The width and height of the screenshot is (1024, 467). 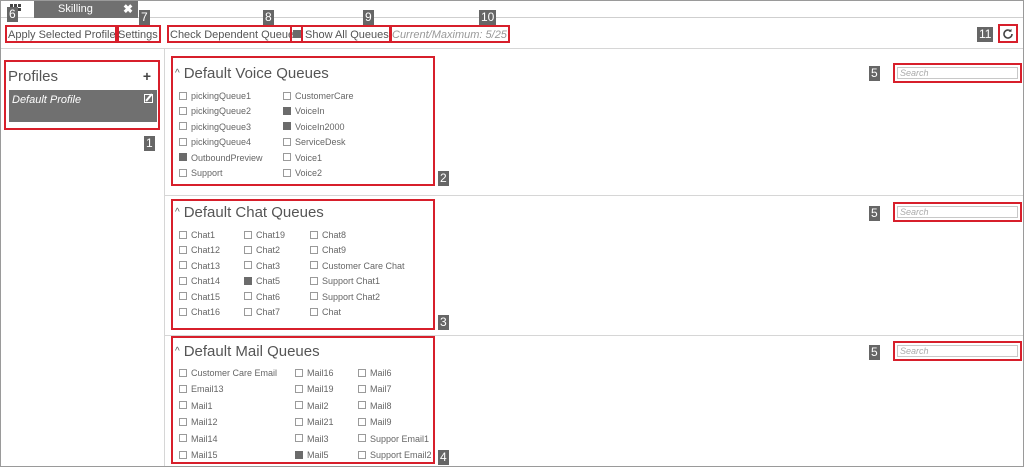 I want to click on show-all-queues-toggle: Show All Queues, so click(x=341, y=34).